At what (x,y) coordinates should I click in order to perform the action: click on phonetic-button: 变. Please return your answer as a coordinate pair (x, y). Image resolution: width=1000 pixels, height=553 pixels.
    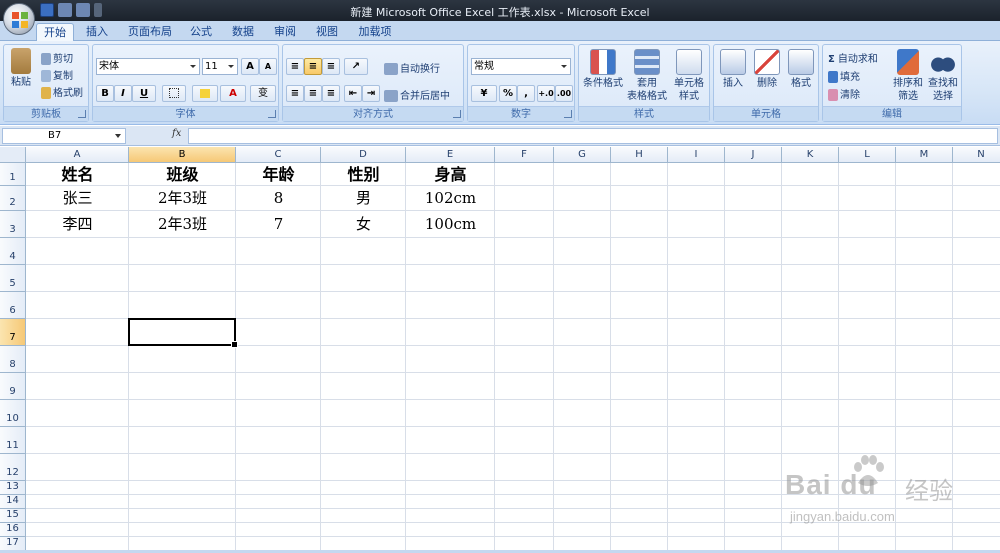
    Looking at the image, I should click on (263, 93).